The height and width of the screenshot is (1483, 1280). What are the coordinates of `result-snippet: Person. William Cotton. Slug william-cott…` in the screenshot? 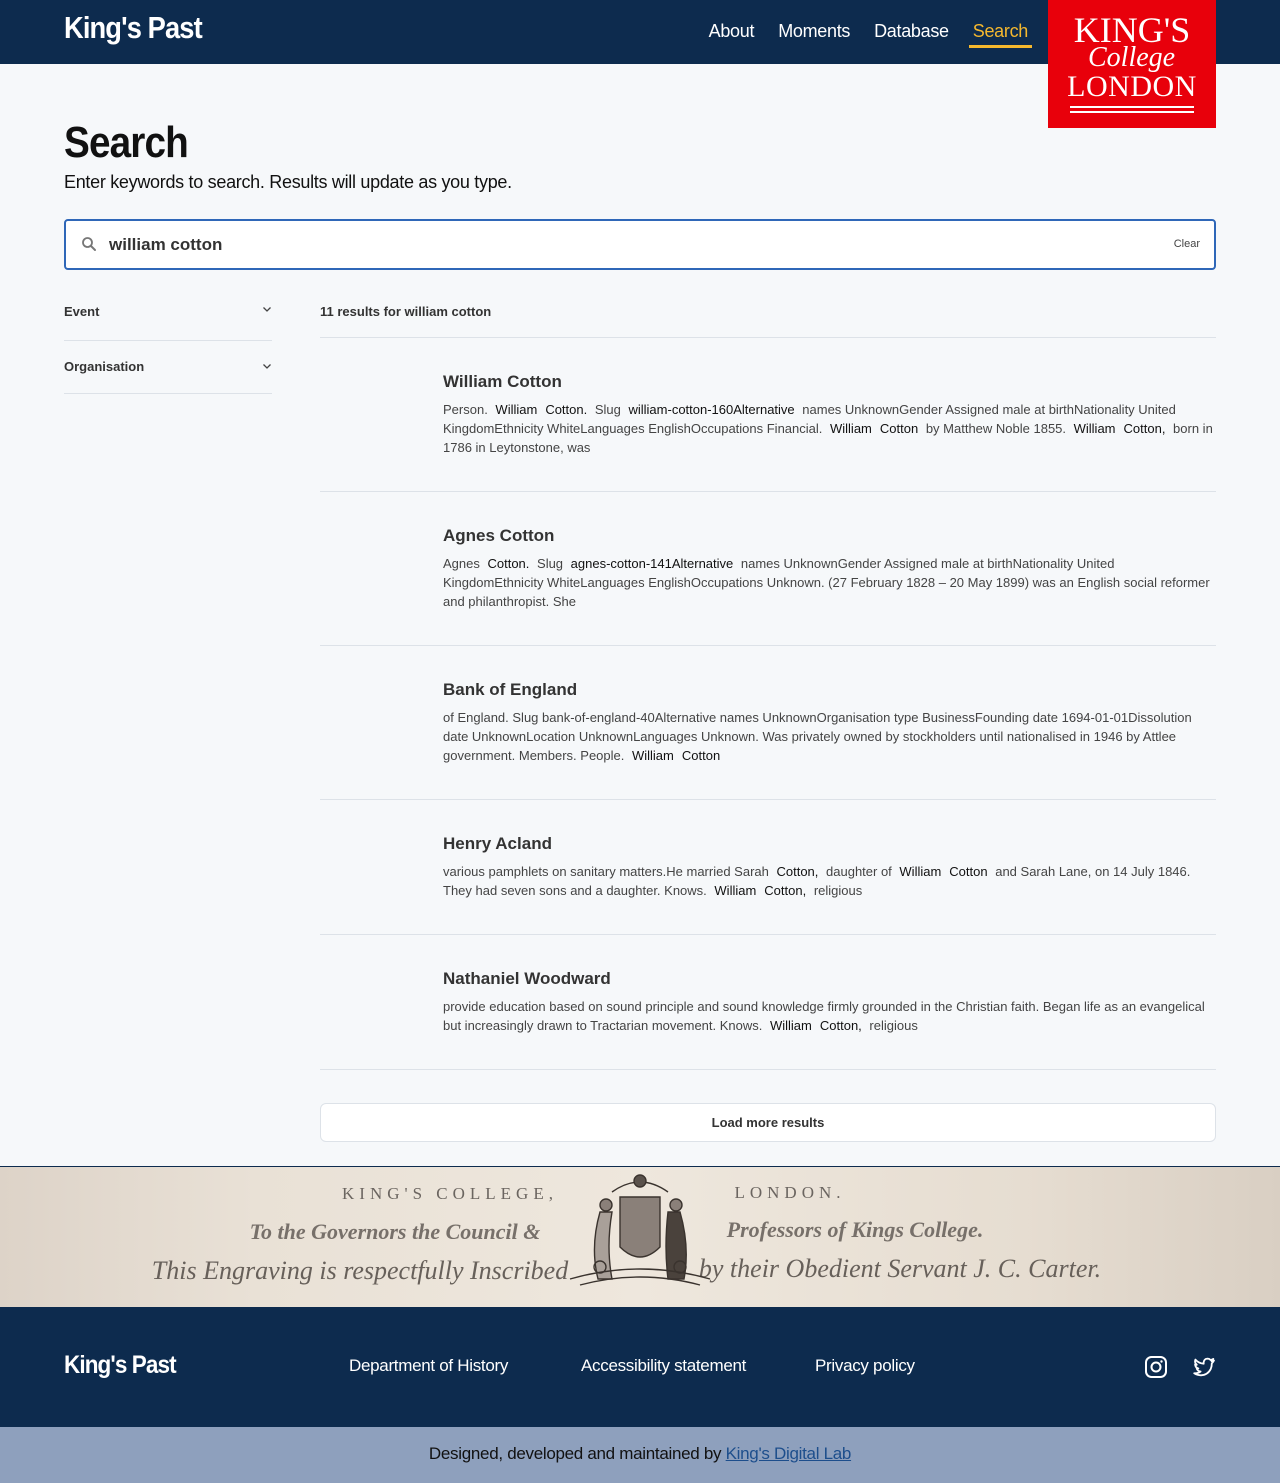 It's located at (828, 428).